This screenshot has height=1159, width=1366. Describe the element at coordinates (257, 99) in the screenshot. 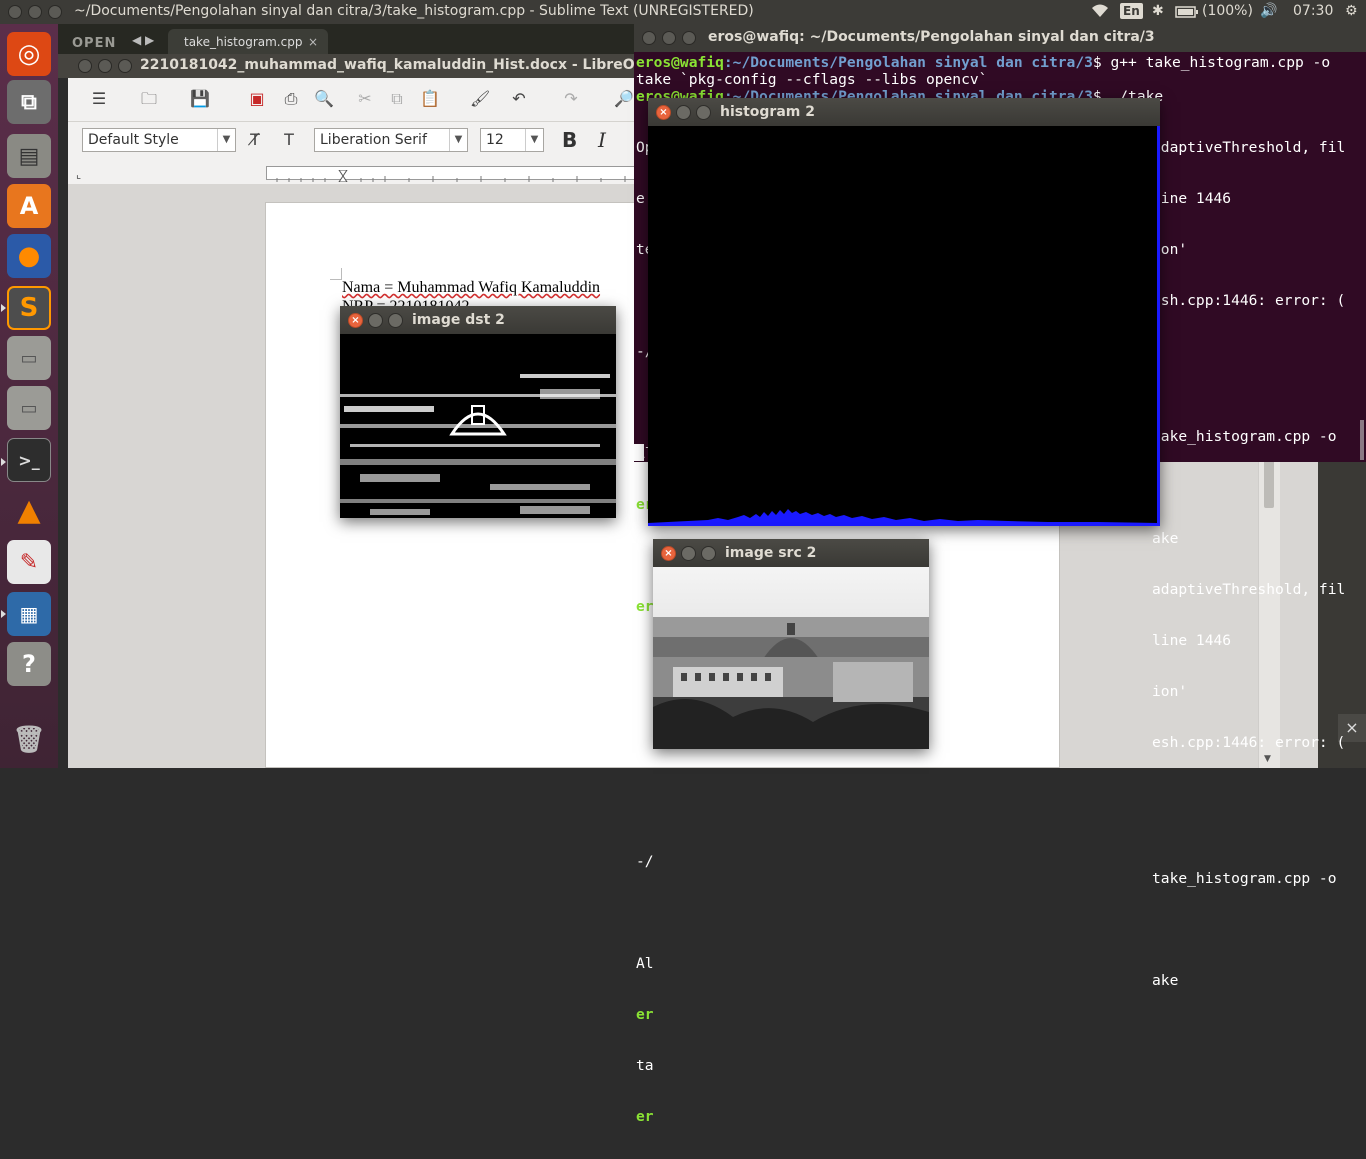

I see `export-pdf-icon: ▣` at that location.